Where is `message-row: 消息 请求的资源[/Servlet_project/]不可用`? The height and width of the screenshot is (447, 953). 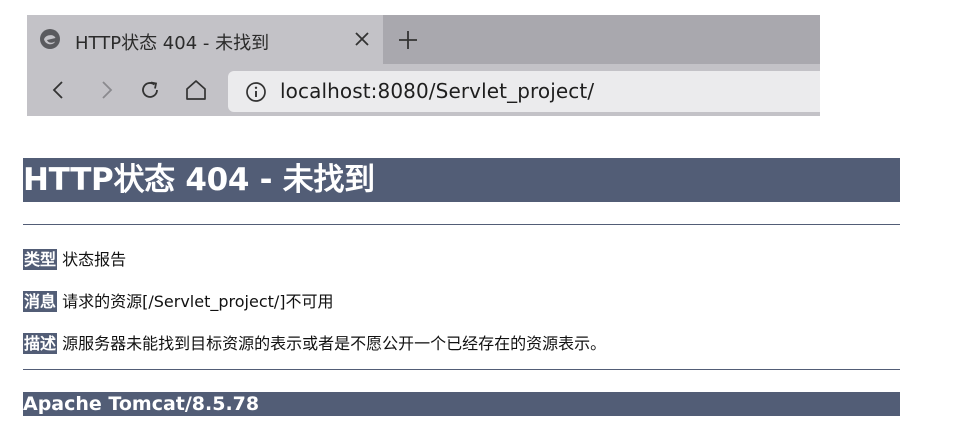 message-row: 消息 请求的资源[/Servlet_project/]不可用 is located at coordinates (178, 300).